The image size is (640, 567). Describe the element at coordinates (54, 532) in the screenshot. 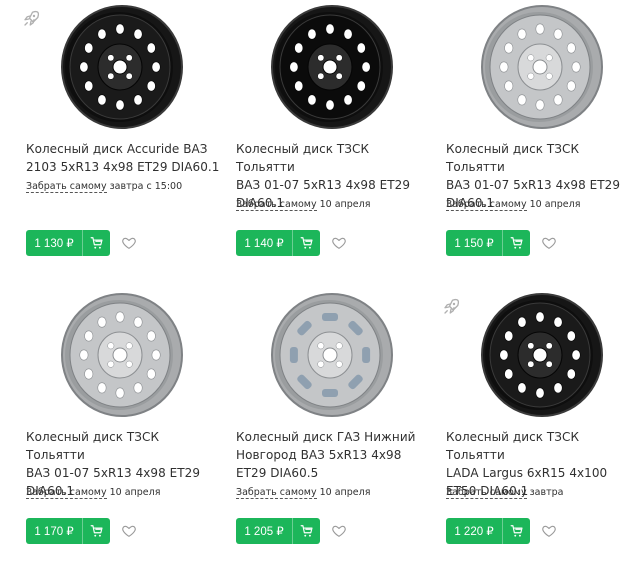

I see `price: 1 170 ₽` at that location.